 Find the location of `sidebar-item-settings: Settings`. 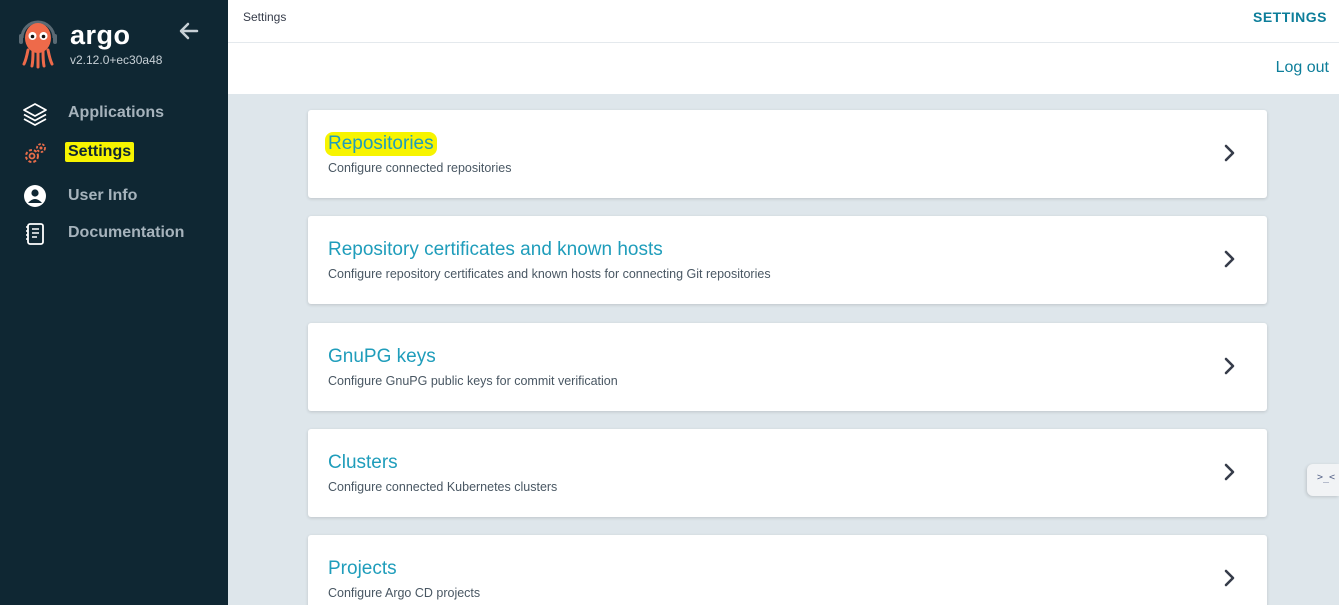

sidebar-item-settings: Settings is located at coordinates (114, 153).